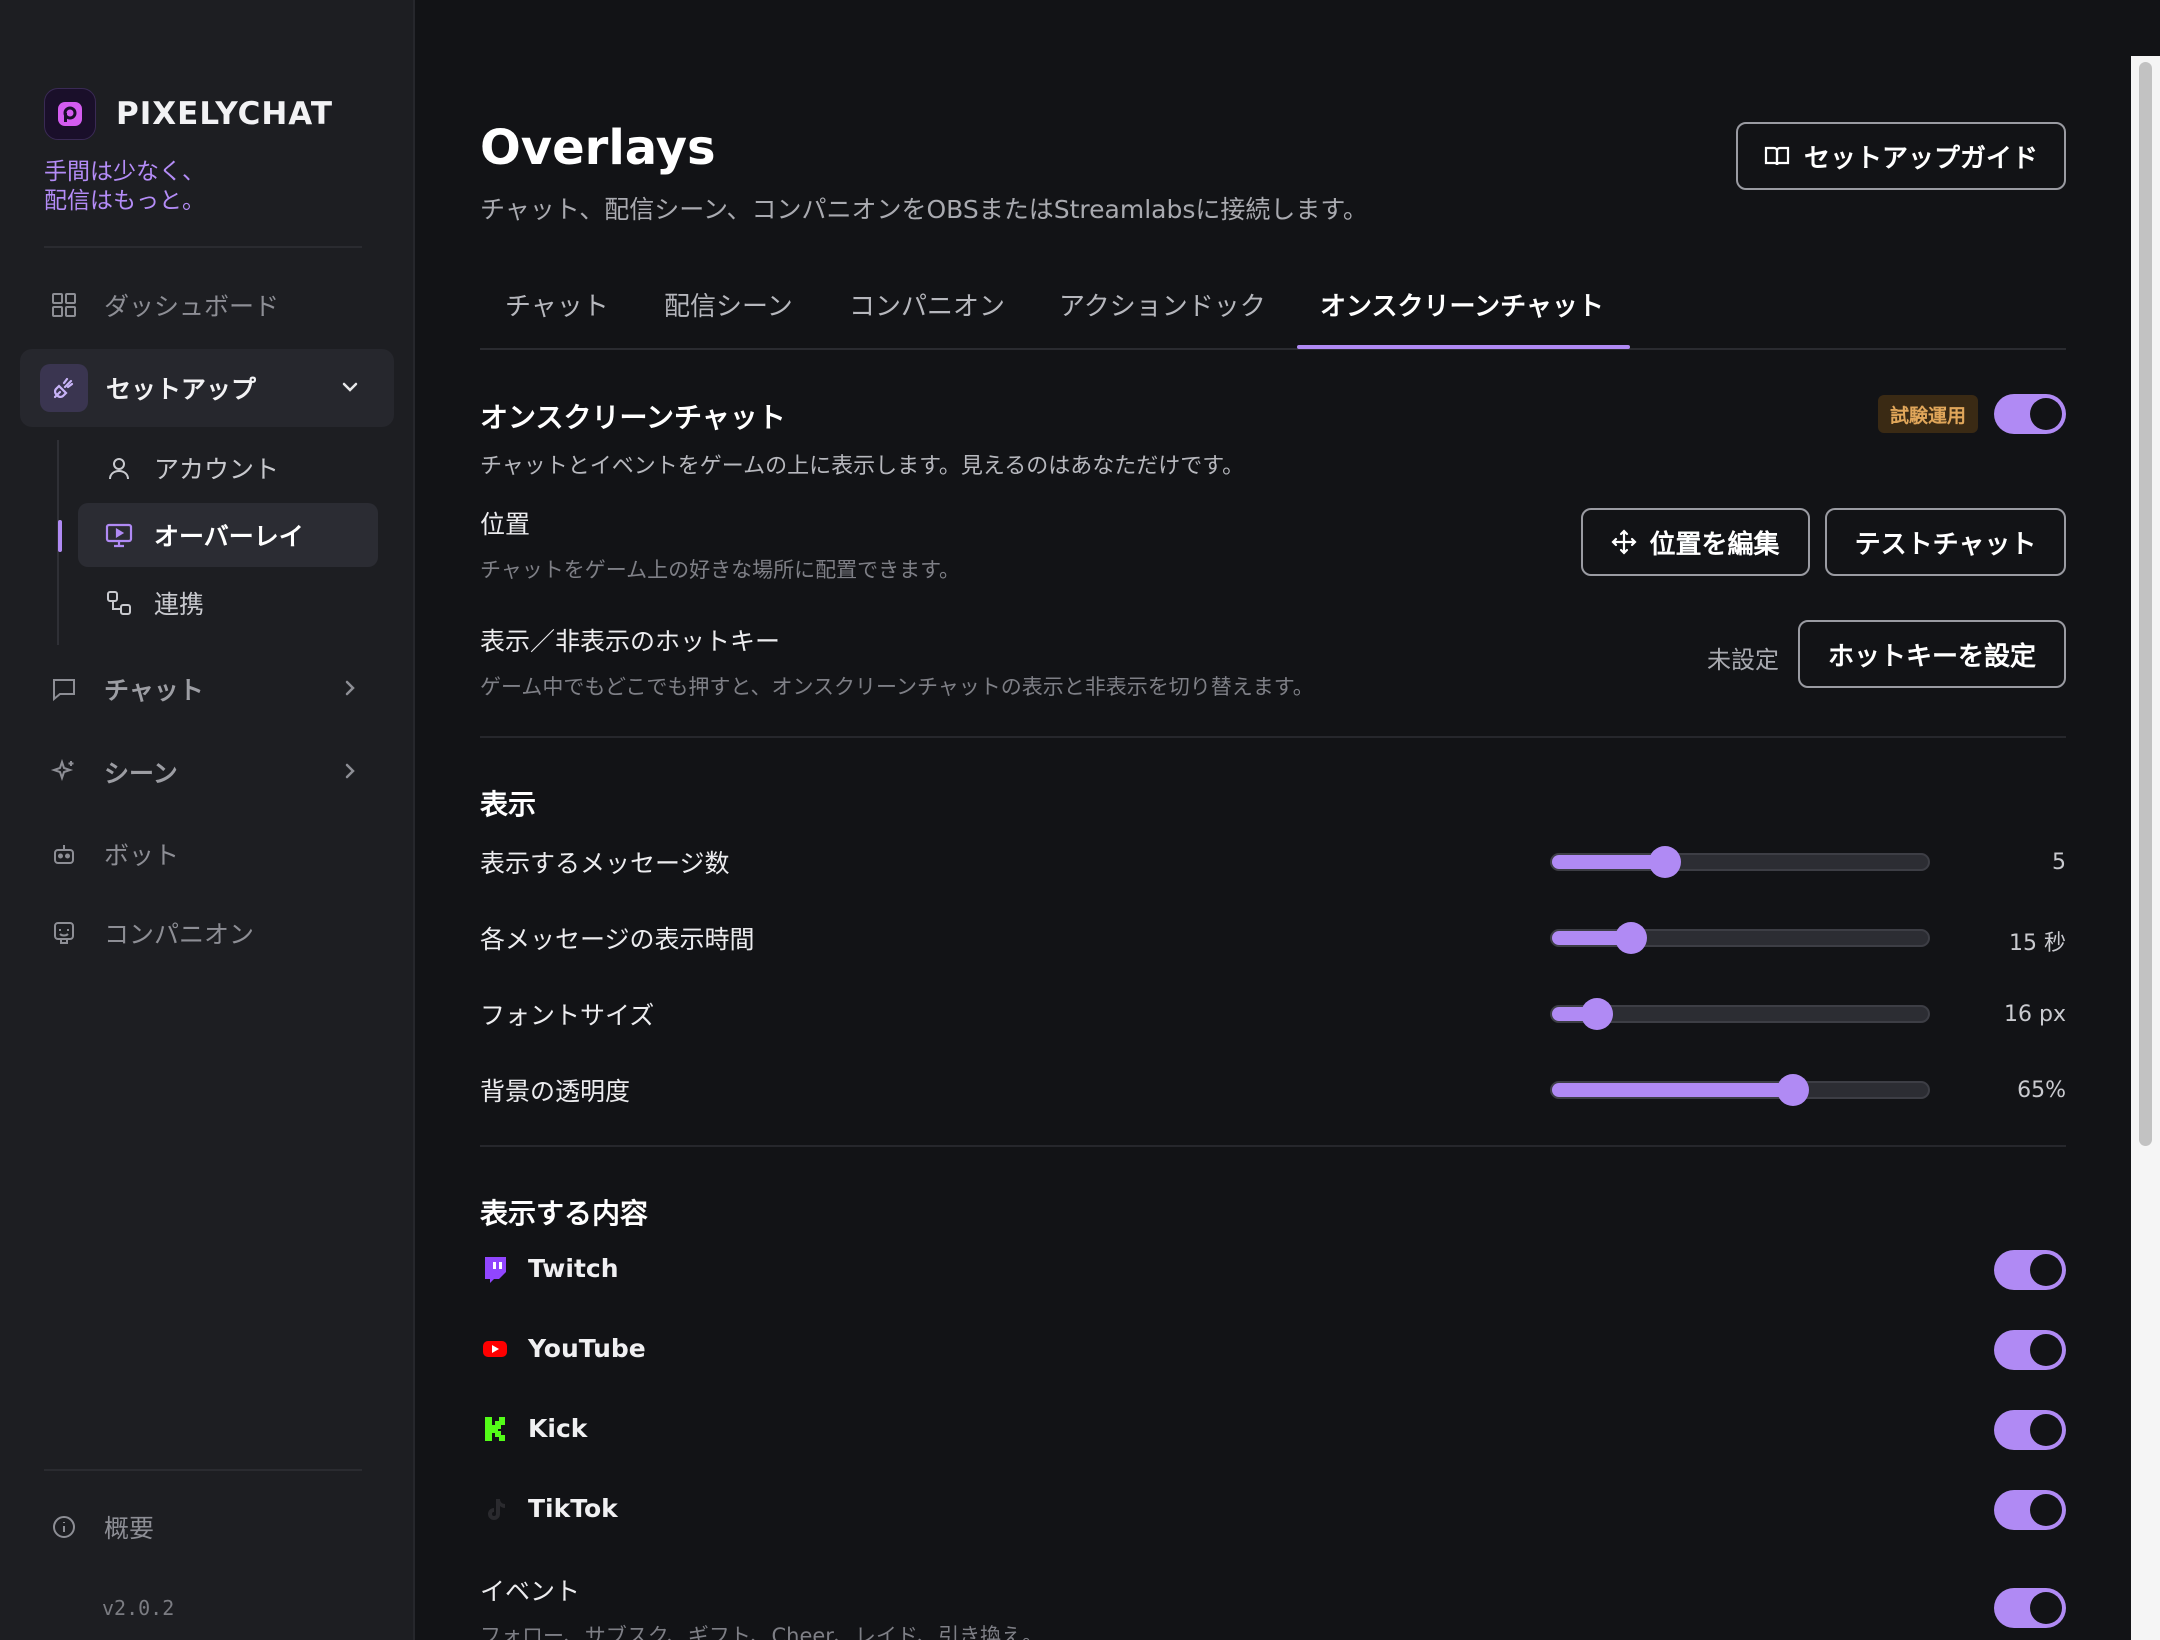 The image size is (2160, 1640). What do you see at coordinates (179, 934) in the screenshot?
I see `sidebar-item-label: コンパニオン` at bounding box center [179, 934].